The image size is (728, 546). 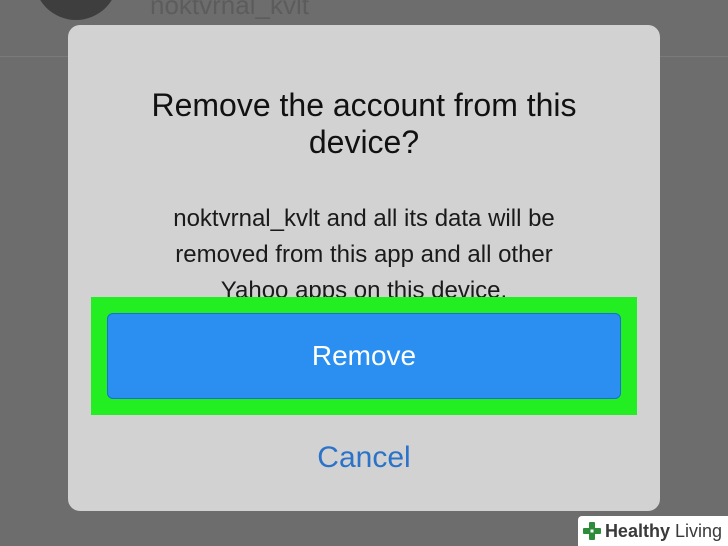 I want to click on watermark-text: Healthy Living, so click(x=663, y=531).